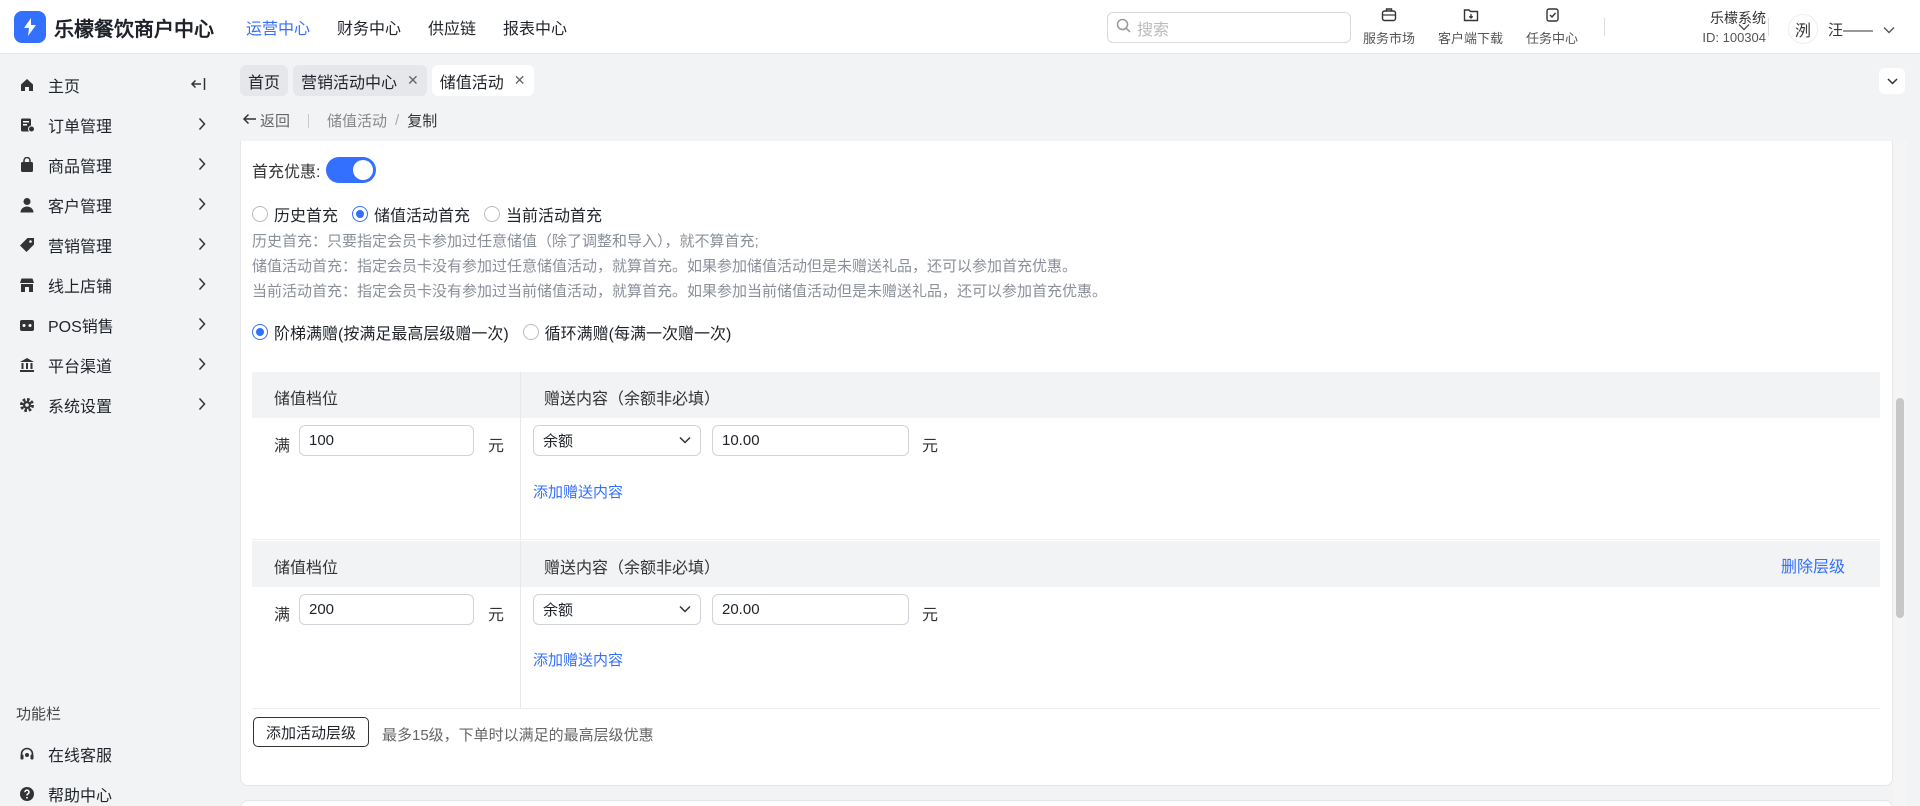 This screenshot has width=1920, height=806. What do you see at coordinates (1552, 27) in the screenshot?
I see `task-center-button: 任务中心` at bounding box center [1552, 27].